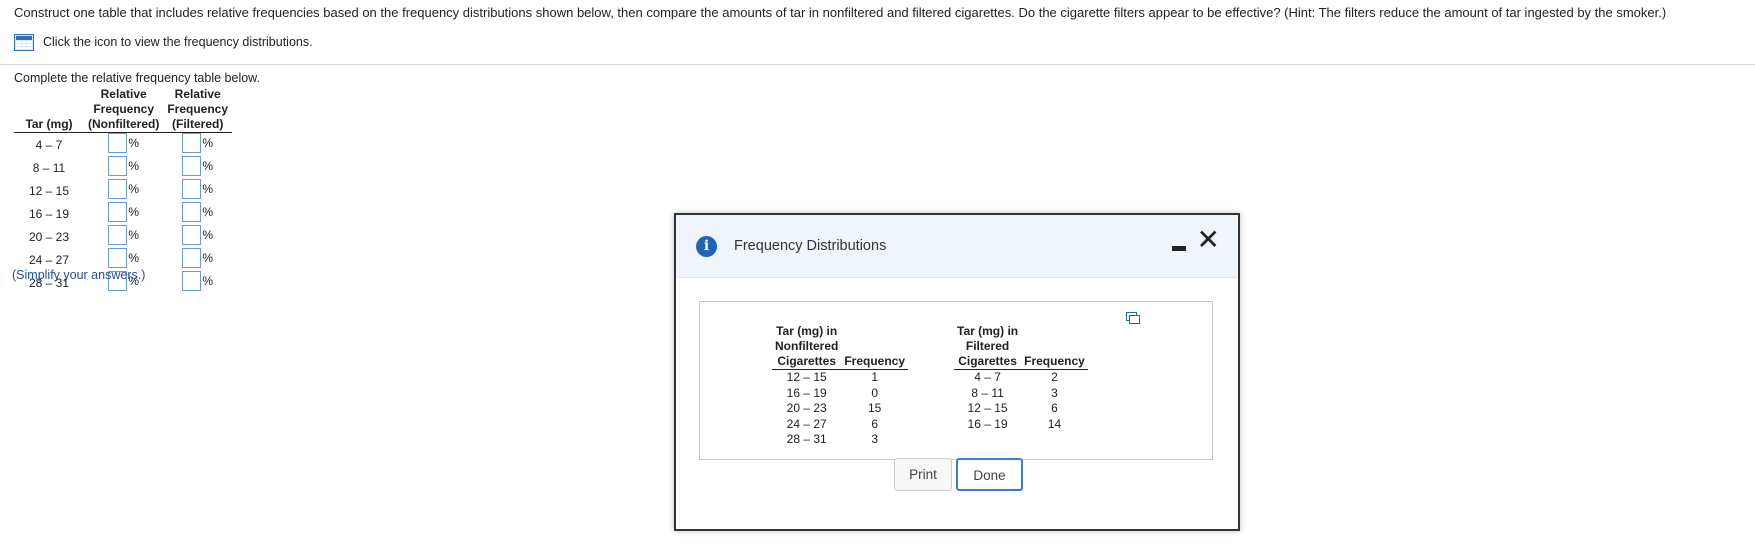  I want to click on tar-range: 24 – 27, so click(806, 423).